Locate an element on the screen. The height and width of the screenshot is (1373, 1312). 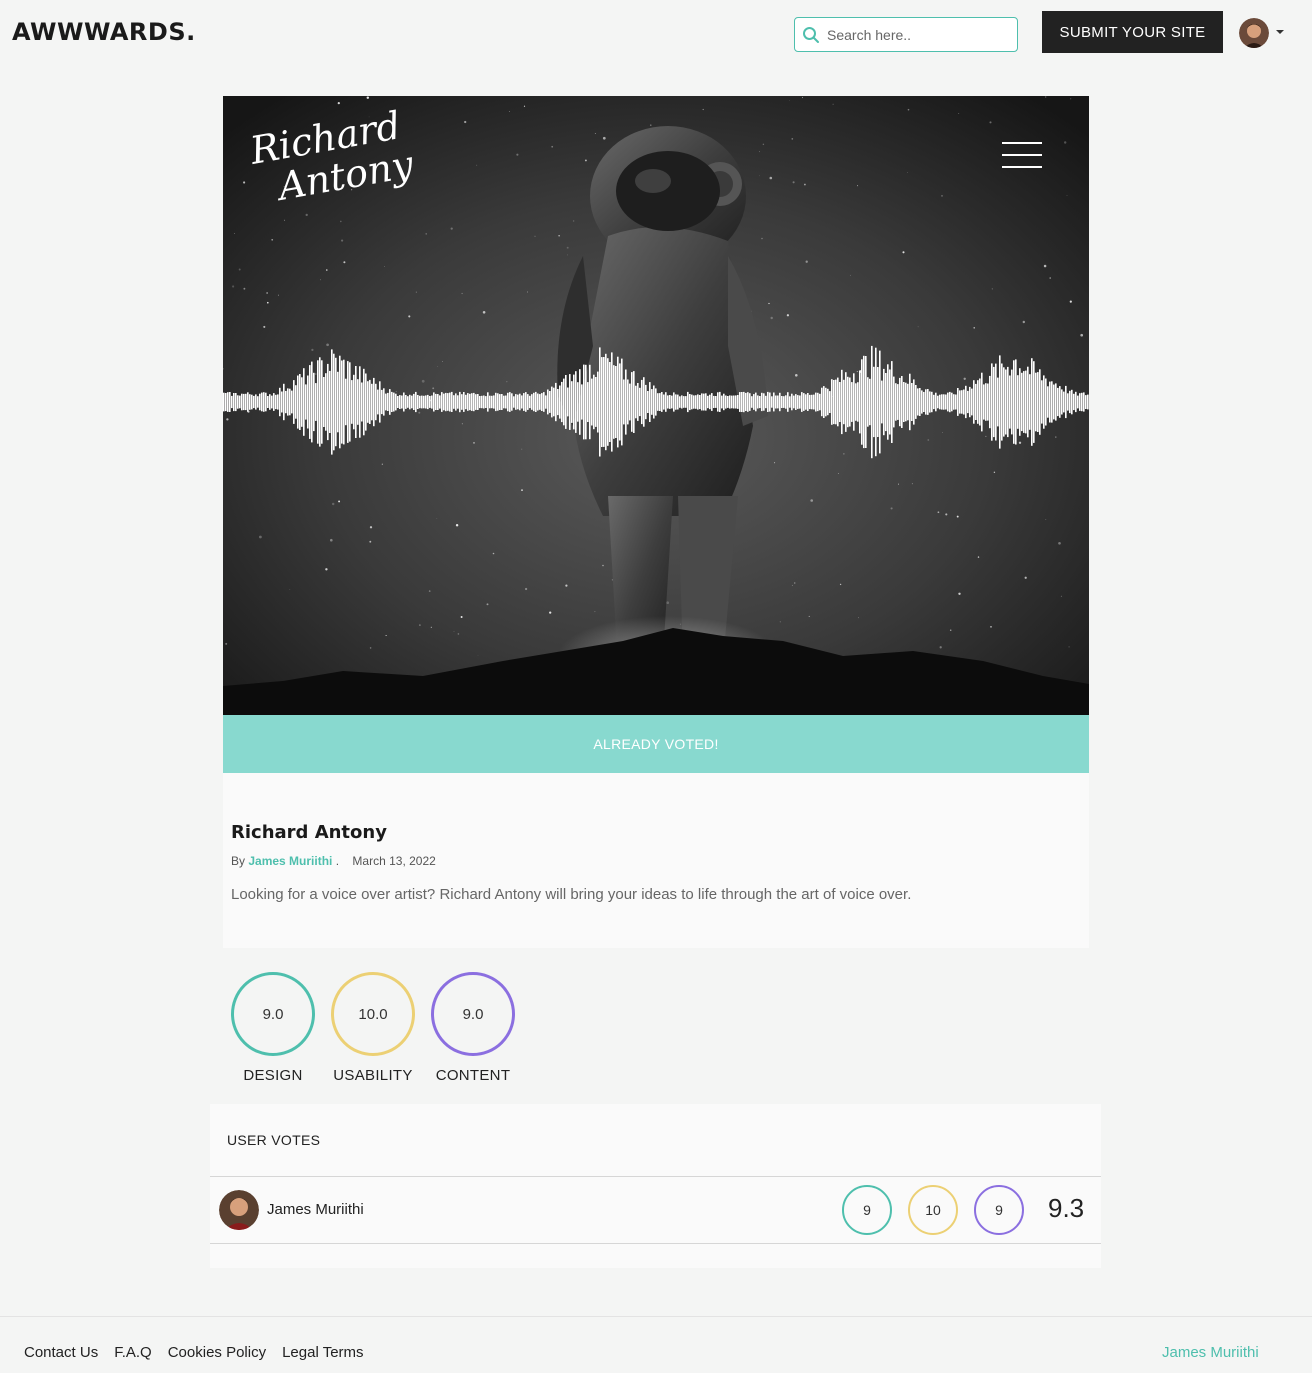
voter-average: 9.3 is located at coordinates (1066, 1208).